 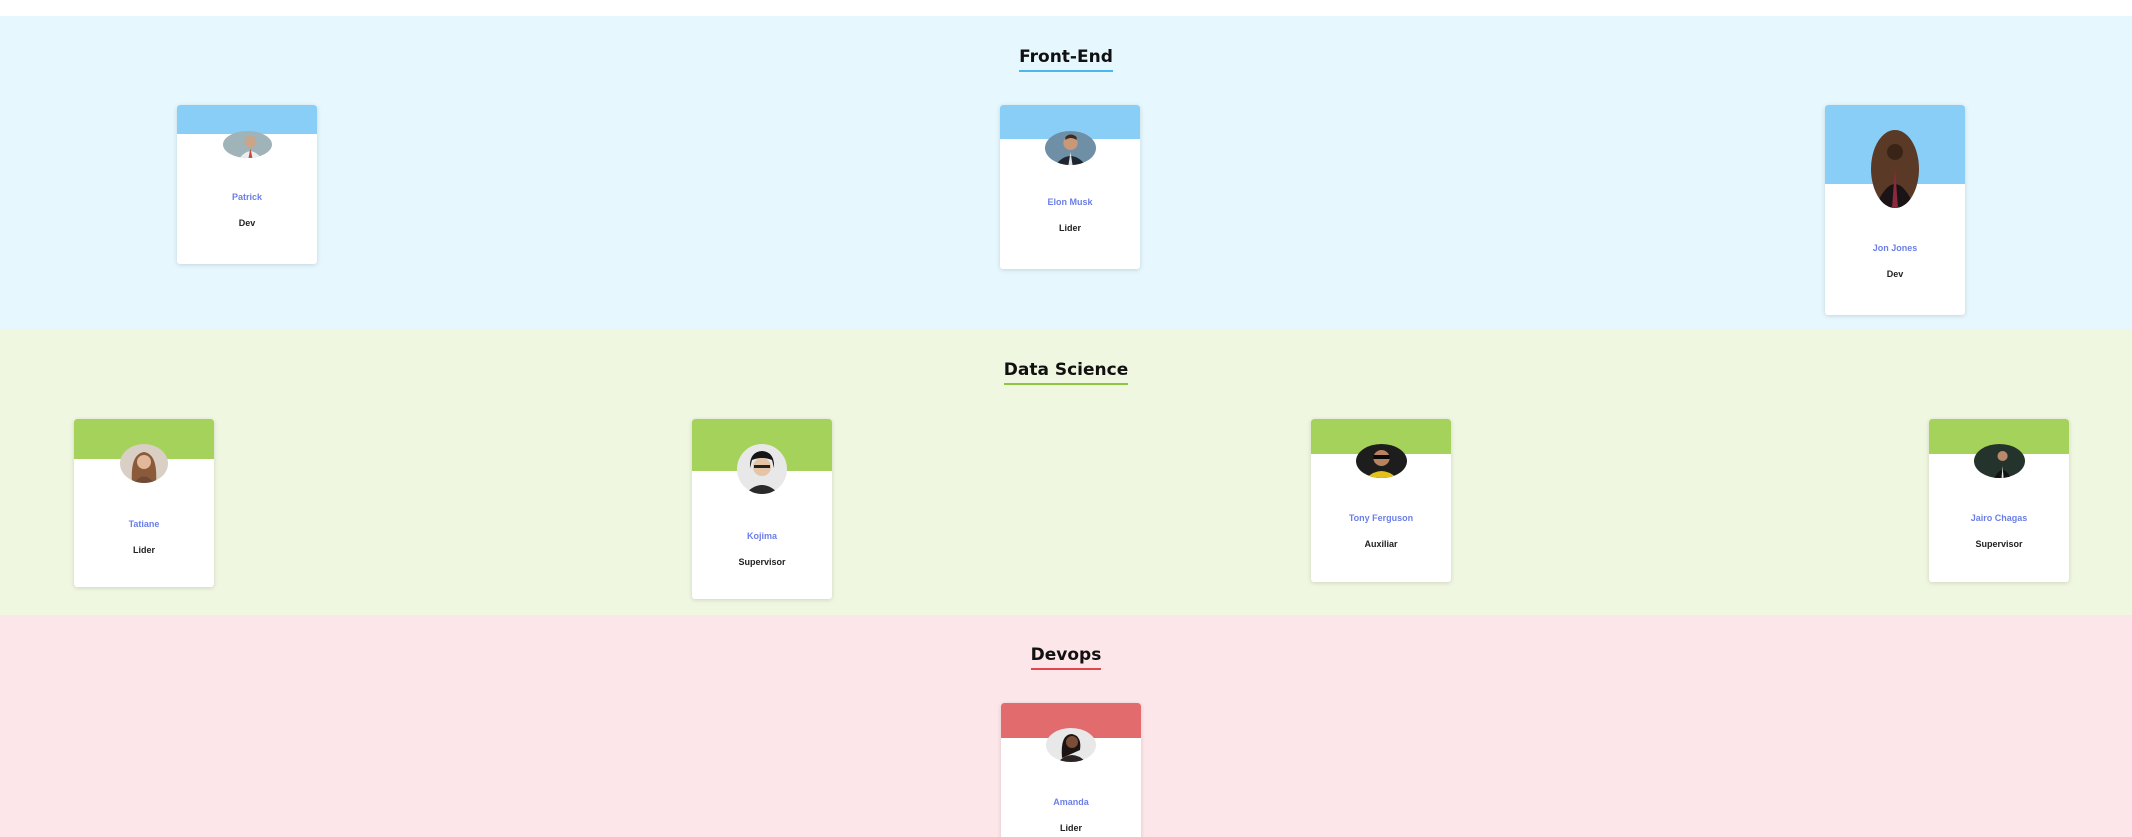 I want to click on member-name: Elon Musk, so click(x=1070, y=202).